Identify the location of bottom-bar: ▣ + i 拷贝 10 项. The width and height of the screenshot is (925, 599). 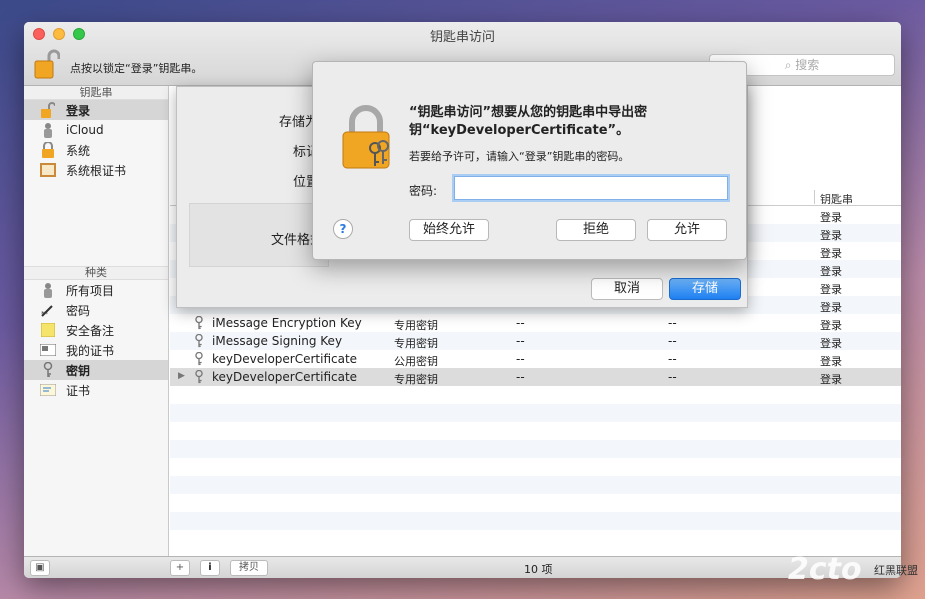
(462, 567).